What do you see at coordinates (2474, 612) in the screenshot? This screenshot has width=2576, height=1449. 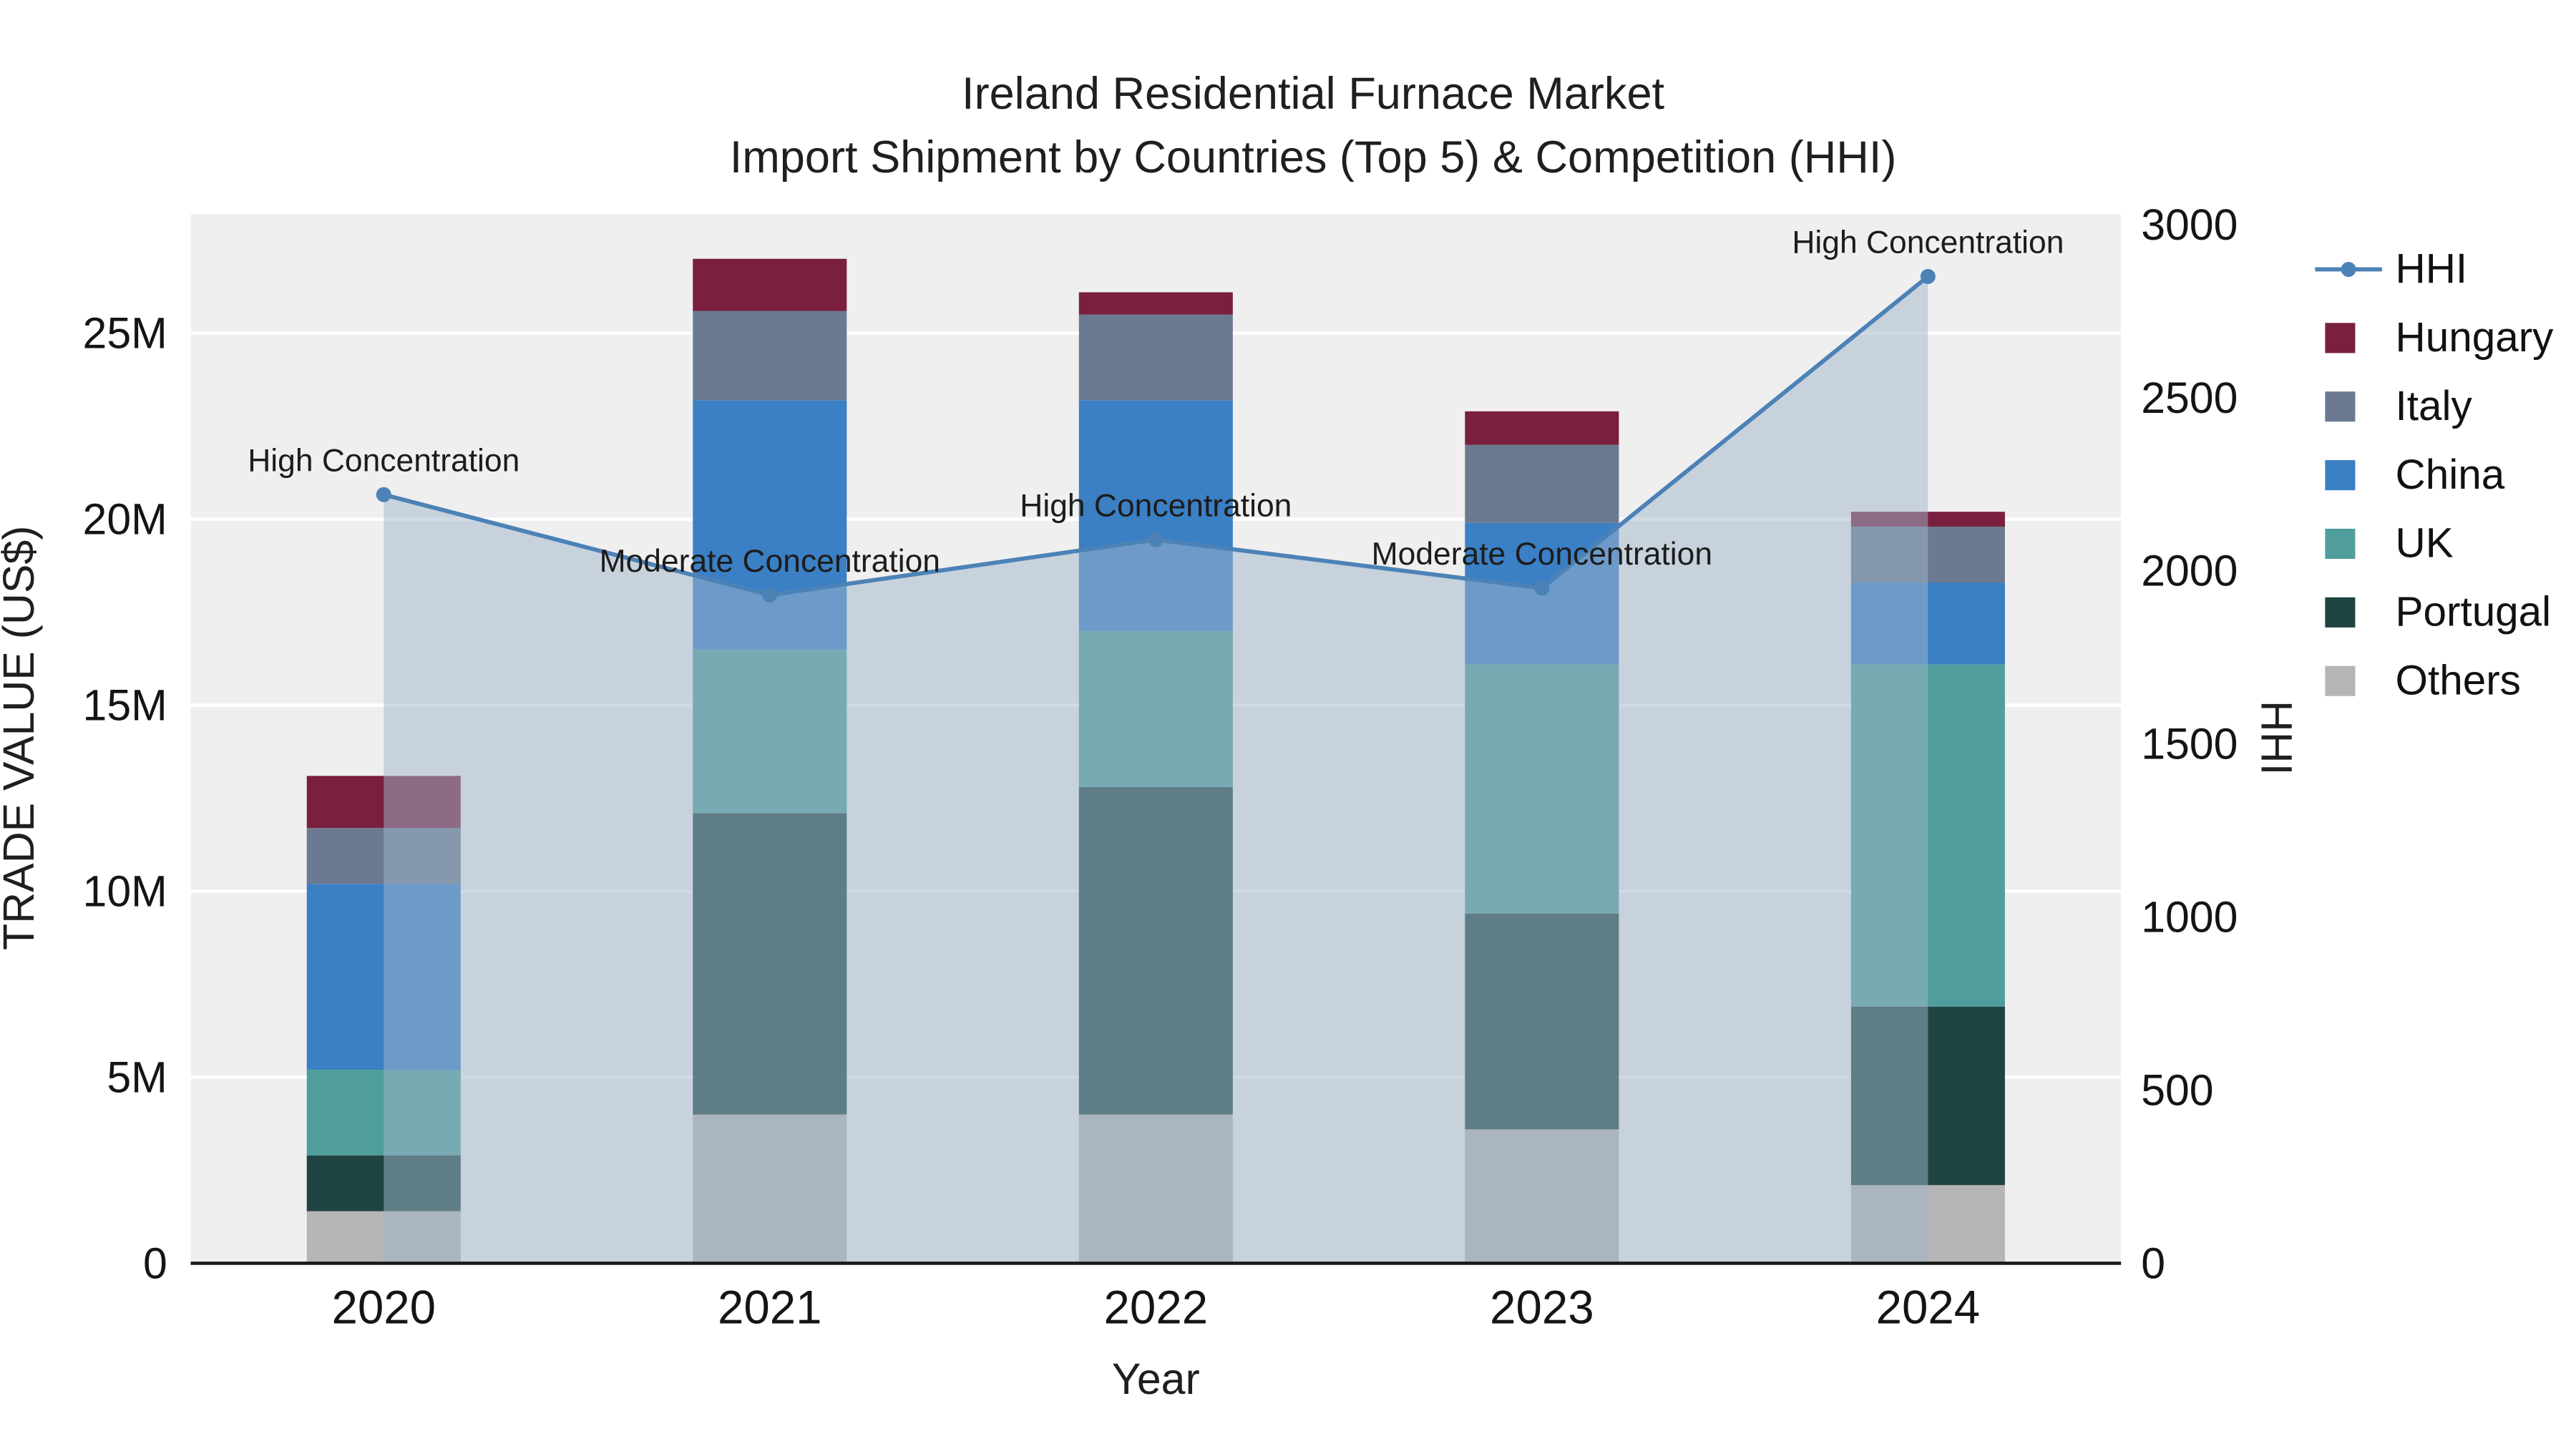 I see `legend-label-portugal: Portugal` at bounding box center [2474, 612].